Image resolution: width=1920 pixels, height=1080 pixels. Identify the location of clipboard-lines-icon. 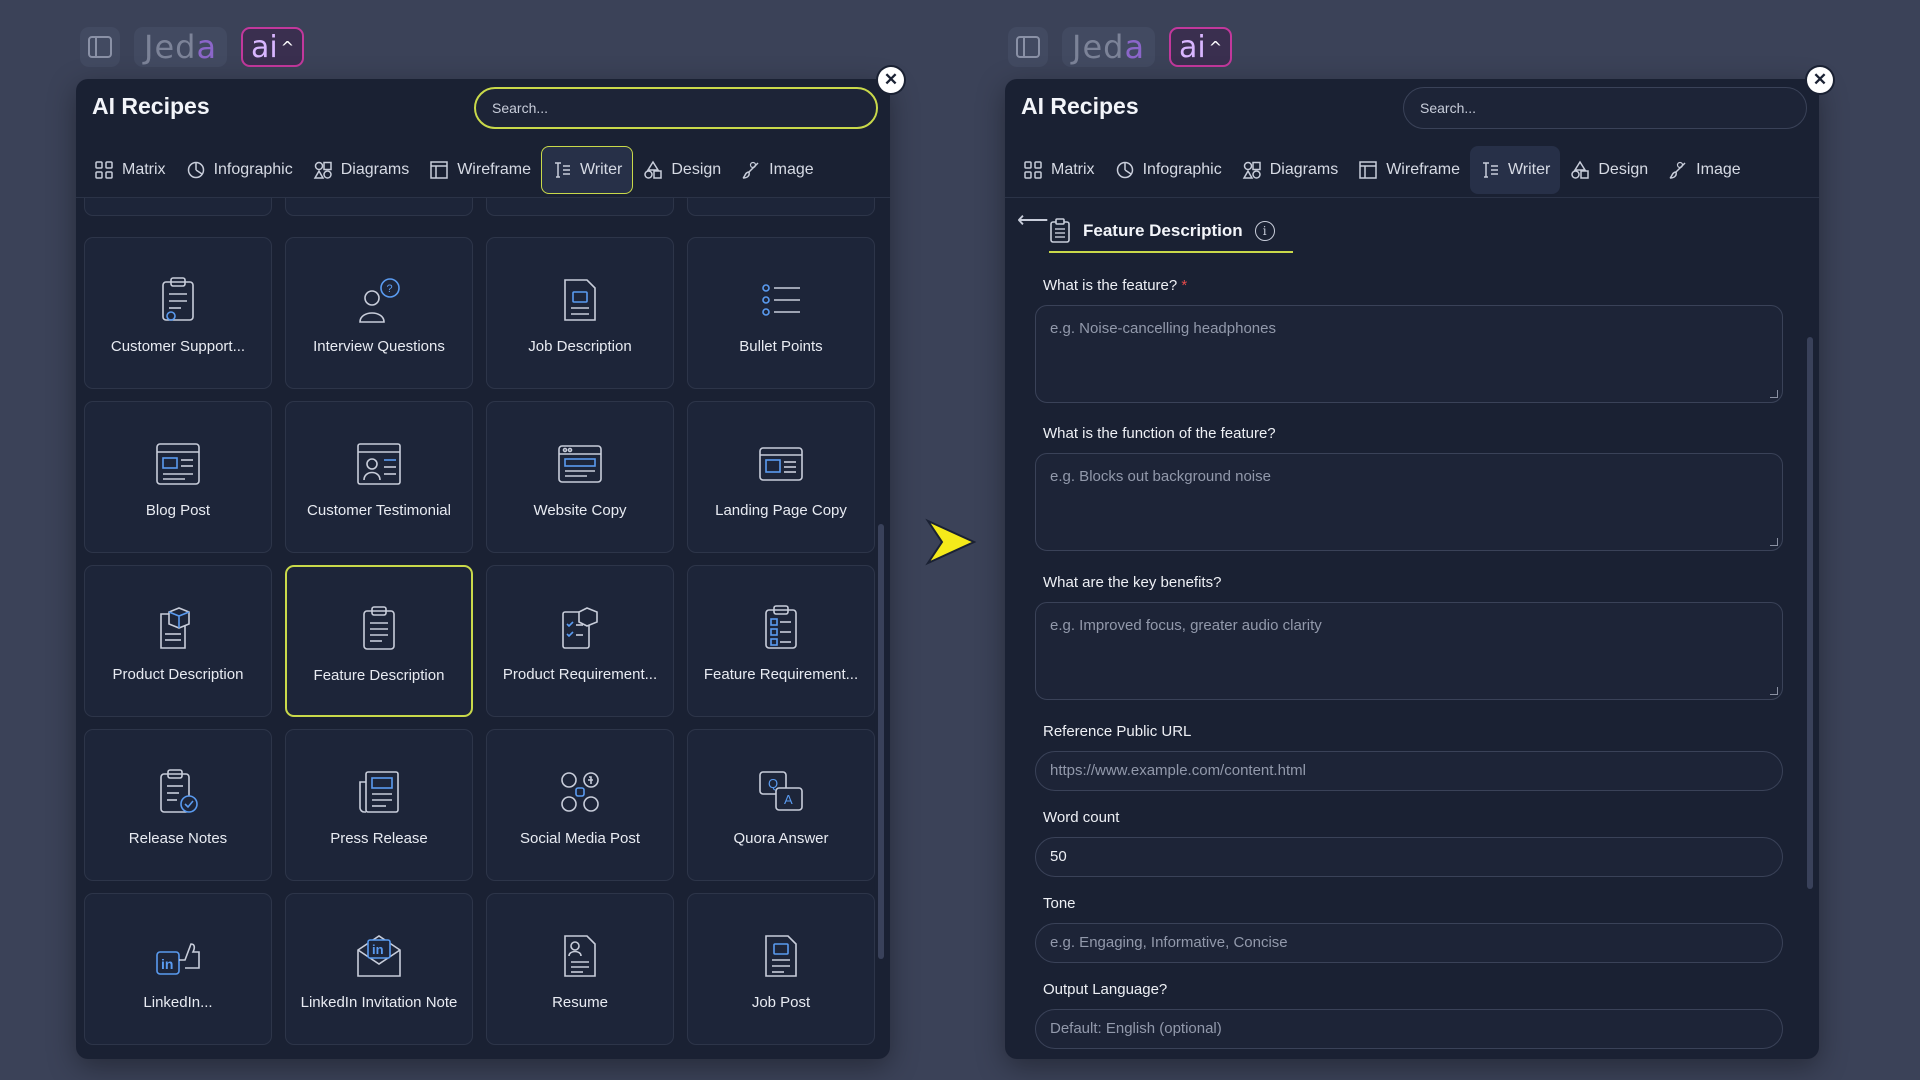
(379, 628).